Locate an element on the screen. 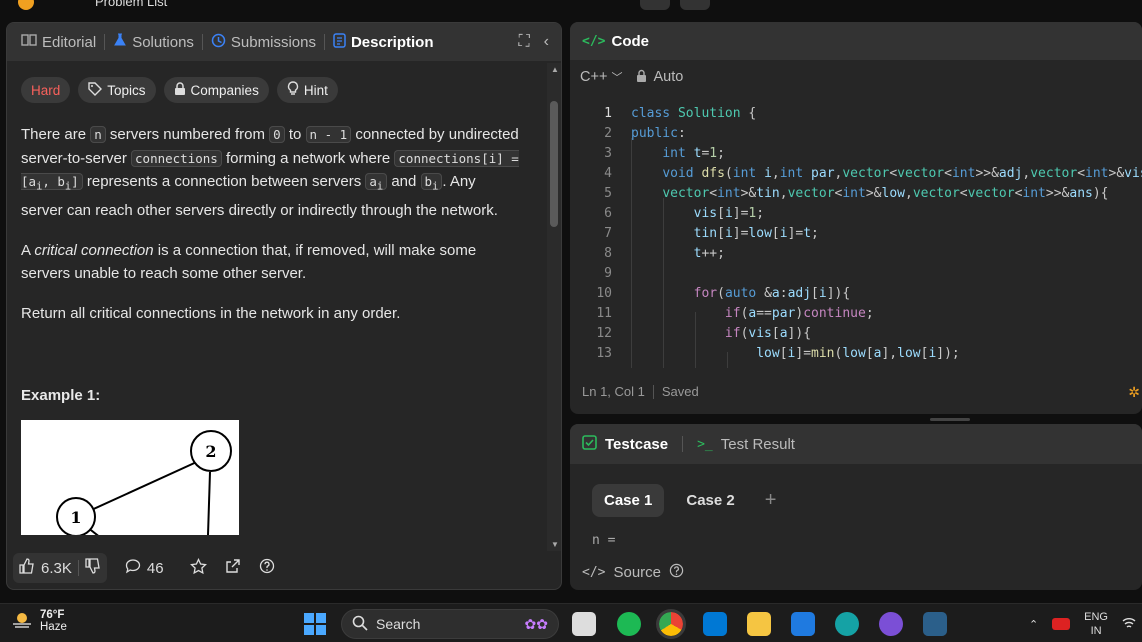 The height and width of the screenshot is (642, 1142). favorite-button is located at coordinates (198, 568).